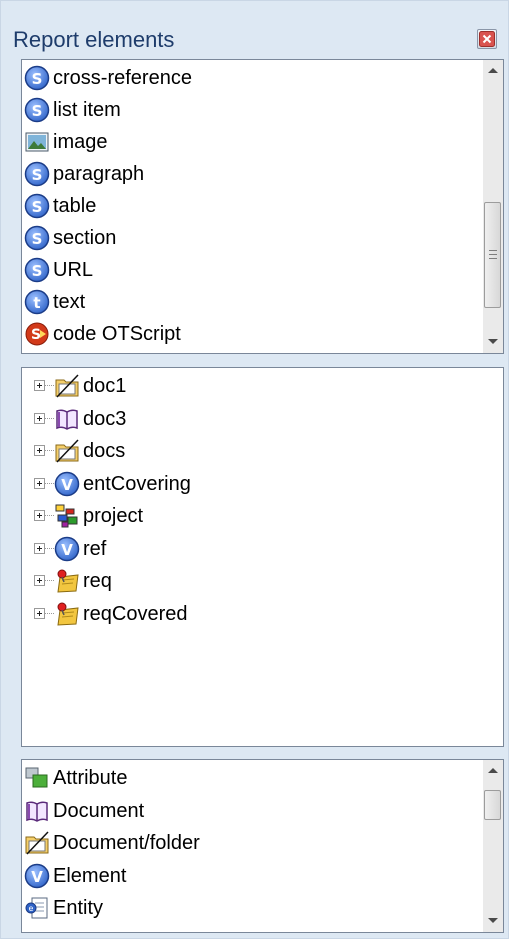 The width and height of the screenshot is (509, 939). Describe the element at coordinates (242, 78) in the screenshot. I see `report-element-item: Scross-reference` at that location.